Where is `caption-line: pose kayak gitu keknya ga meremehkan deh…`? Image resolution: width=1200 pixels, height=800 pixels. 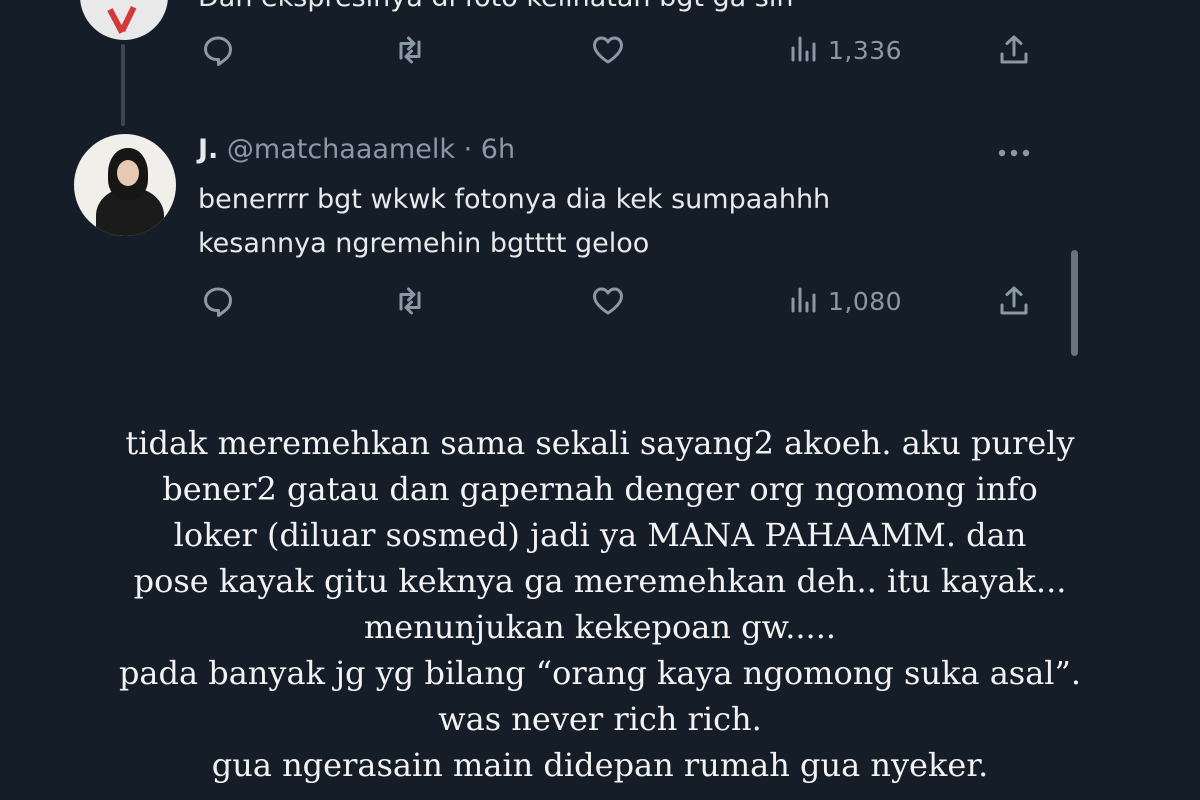 caption-line: pose kayak gitu keknya ga meremehkan deh… is located at coordinates (600, 581).